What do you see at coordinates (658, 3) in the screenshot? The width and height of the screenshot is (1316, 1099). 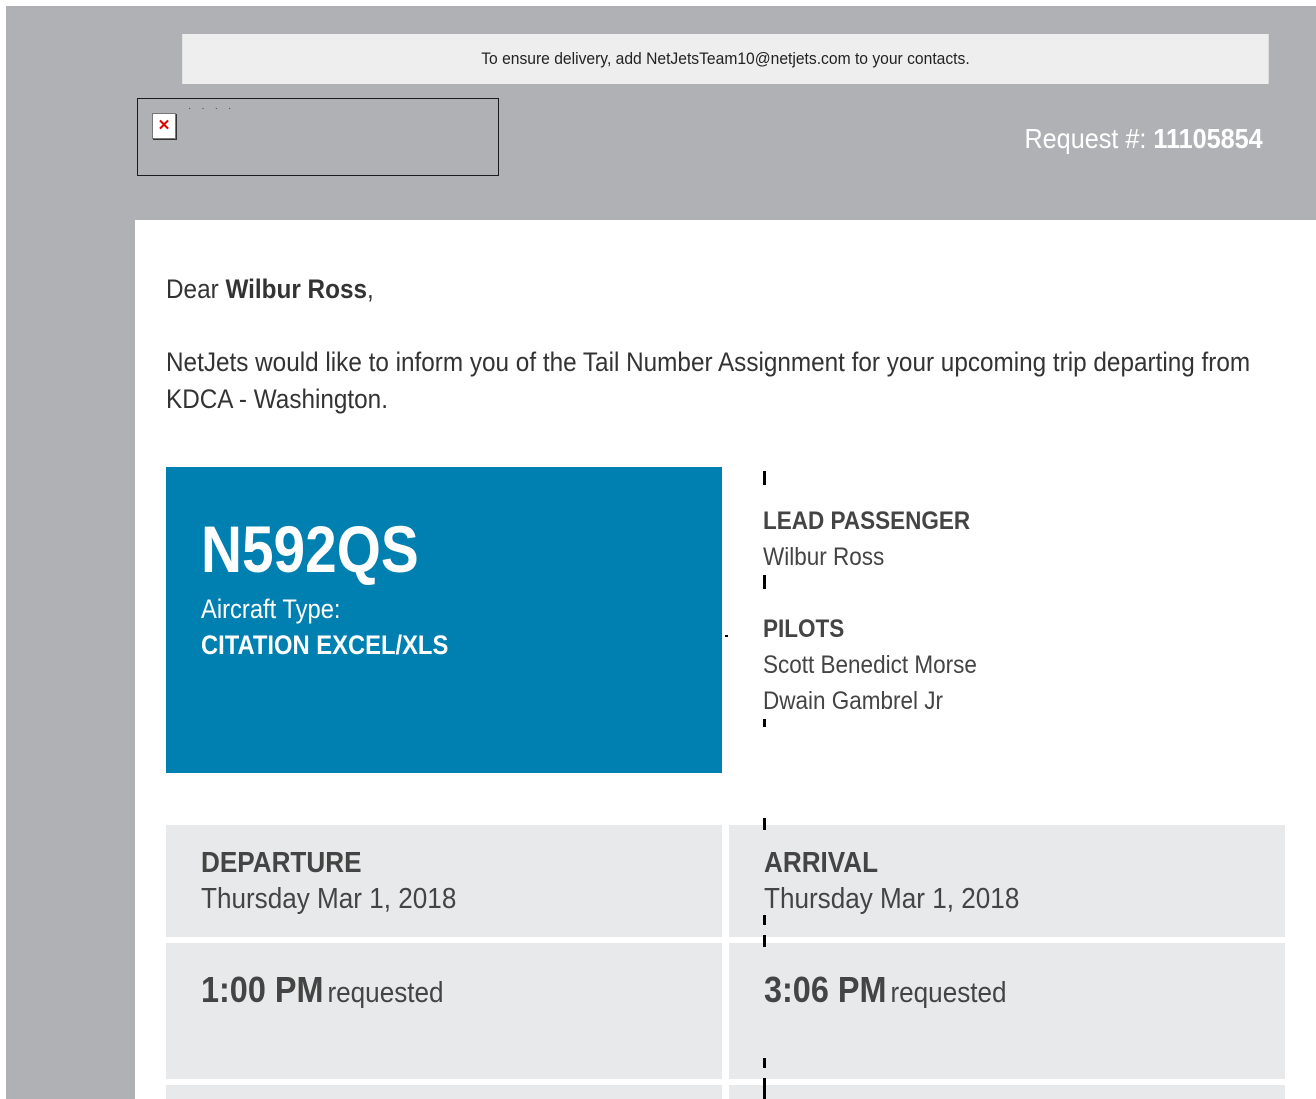 I see `top-margin` at bounding box center [658, 3].